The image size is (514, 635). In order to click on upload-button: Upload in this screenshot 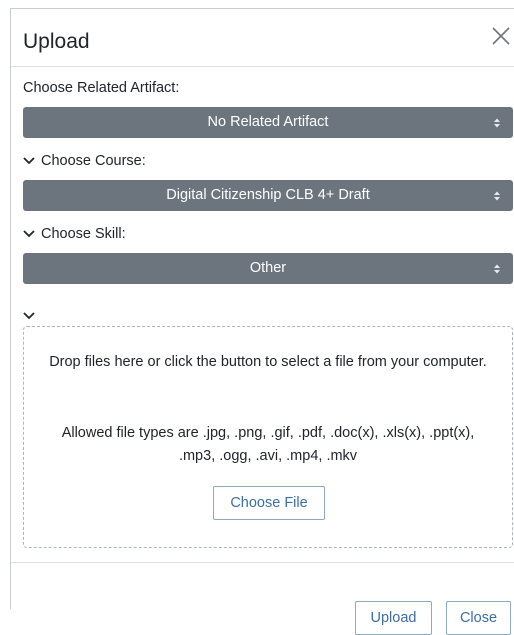, I will do `click(393, 618)`.